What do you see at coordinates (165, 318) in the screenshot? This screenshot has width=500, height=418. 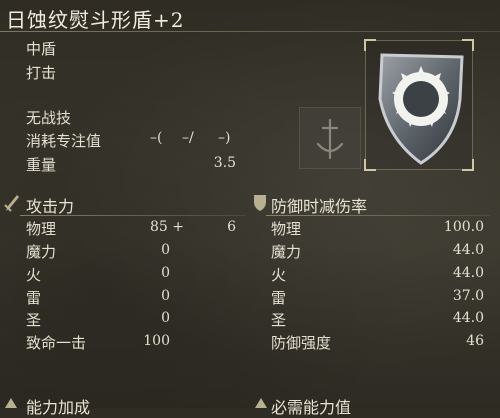 I see `attack-holy-value: 0` at bounding box center [165, 318].